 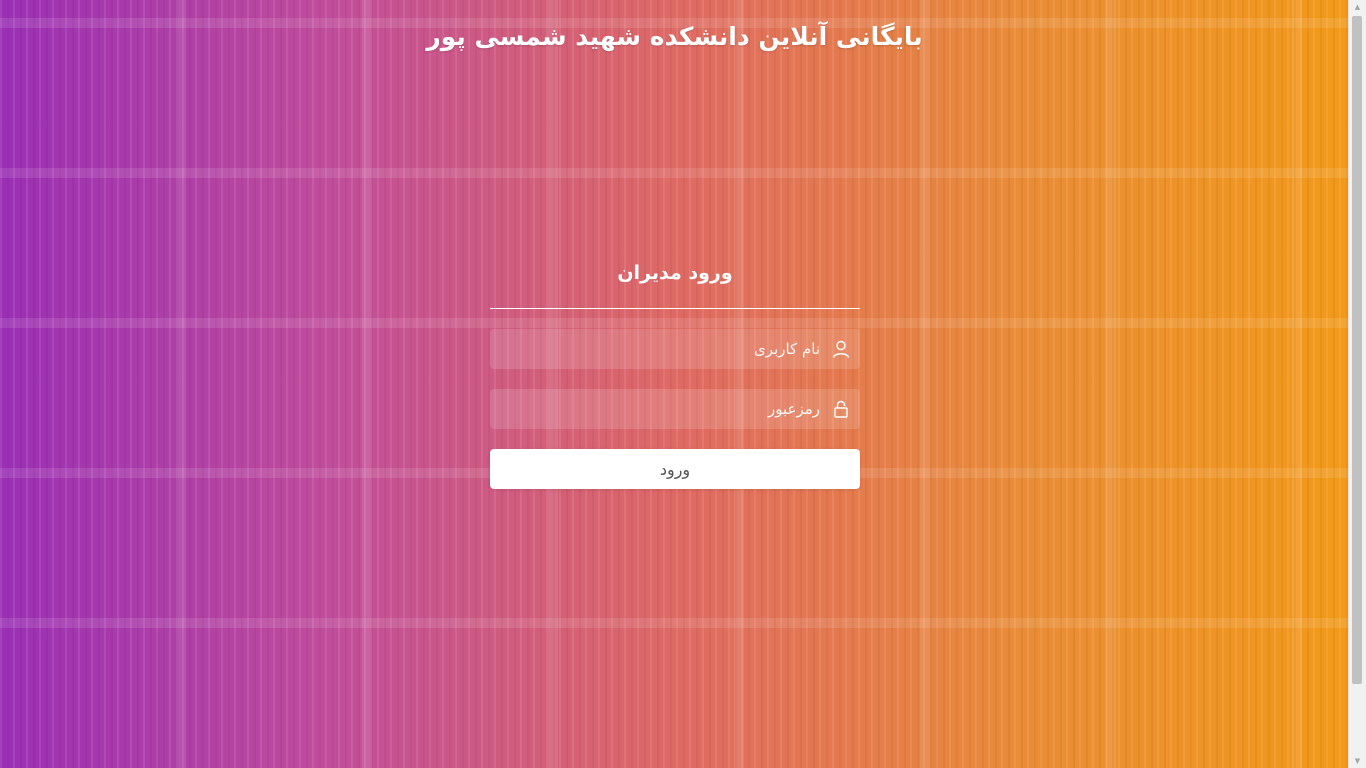 I want to click on lock-icon, so click(x=841, y=409).